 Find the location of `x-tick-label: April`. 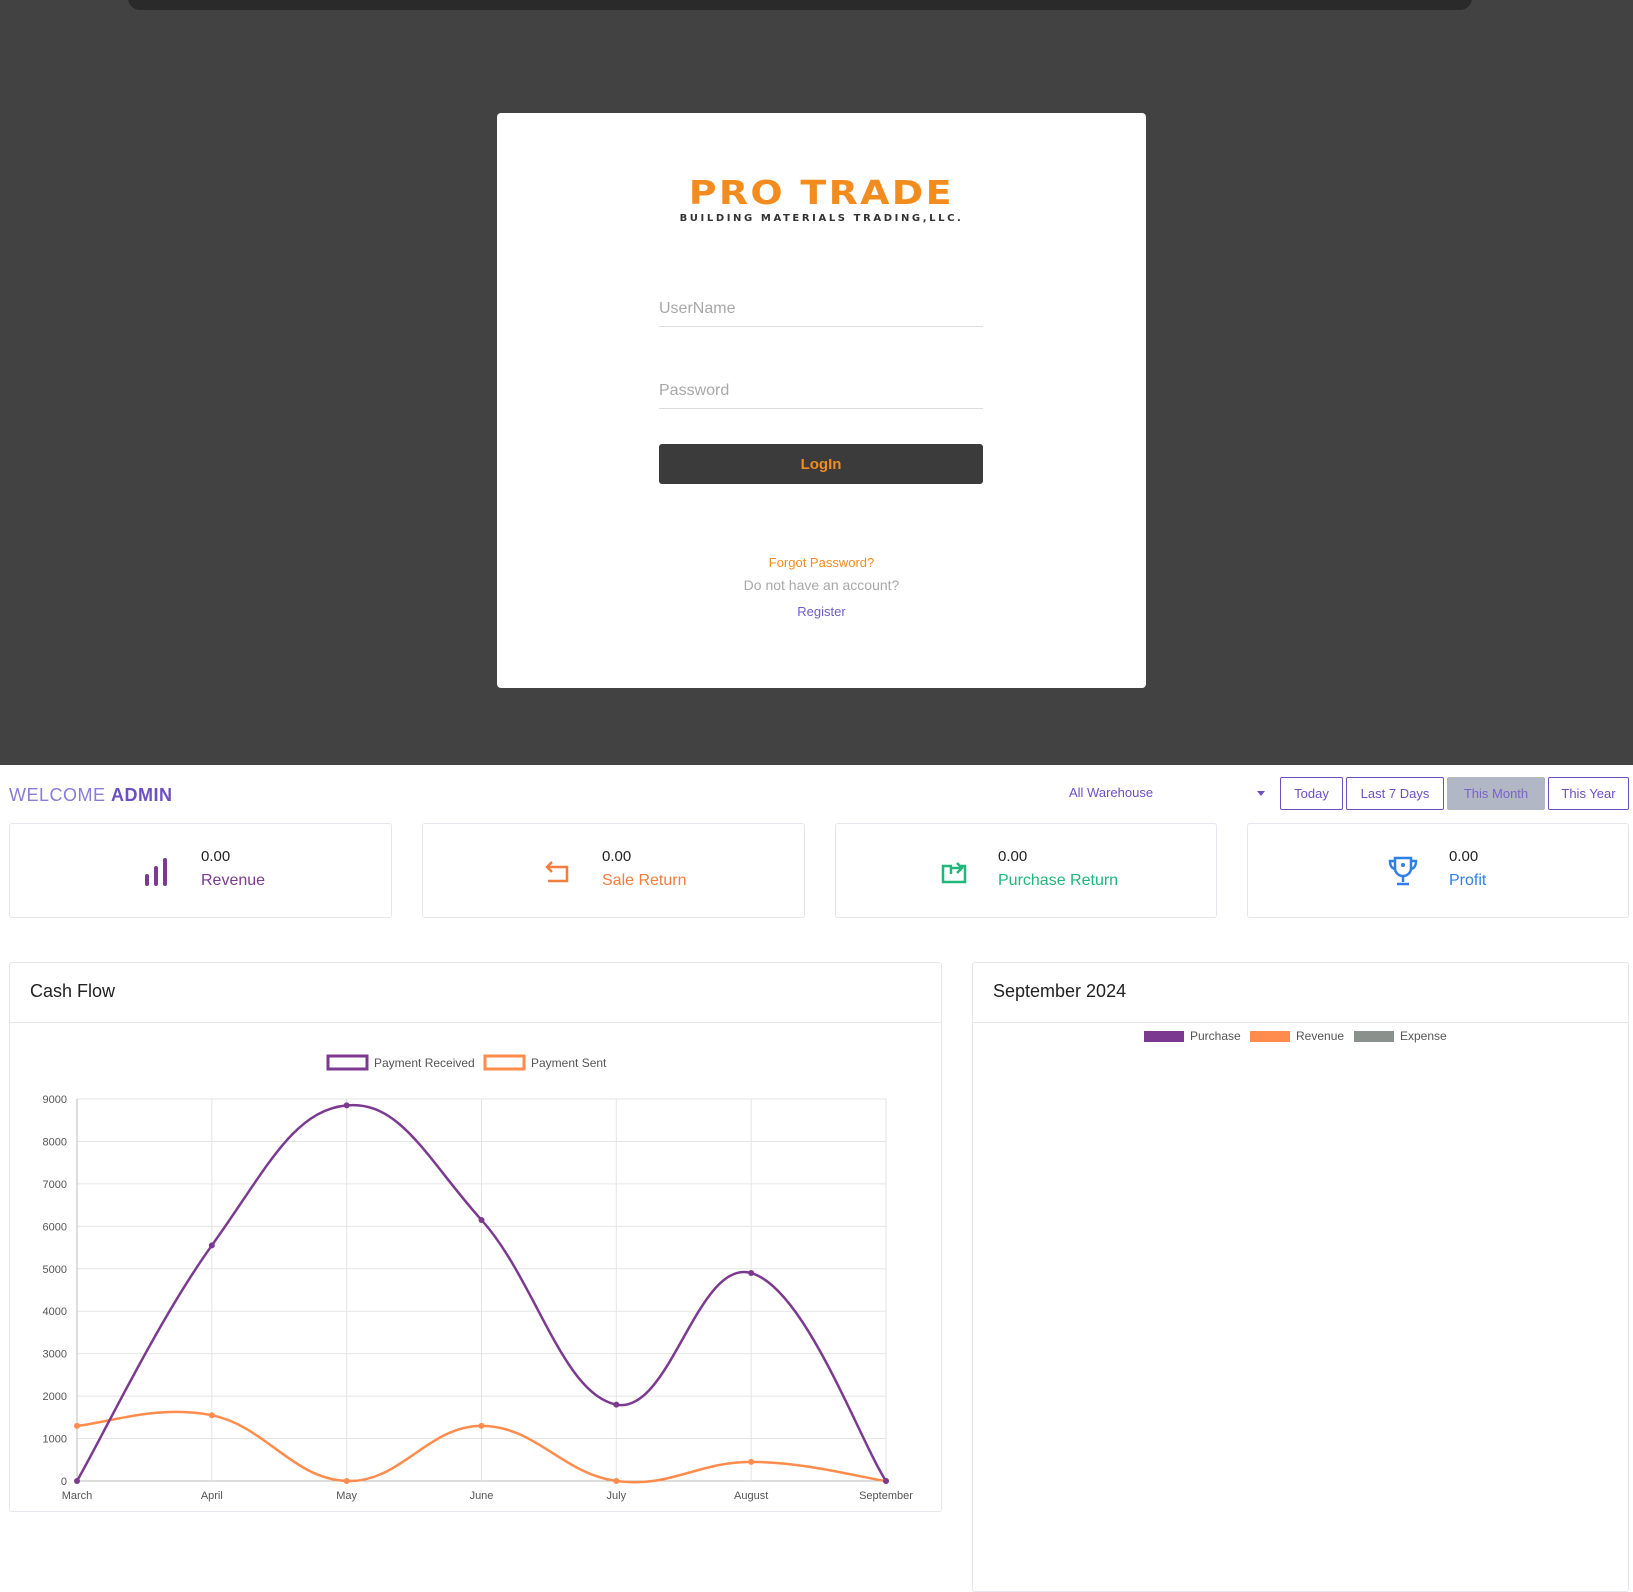

x-tick-label: April is located at coordinates (212, 1496).